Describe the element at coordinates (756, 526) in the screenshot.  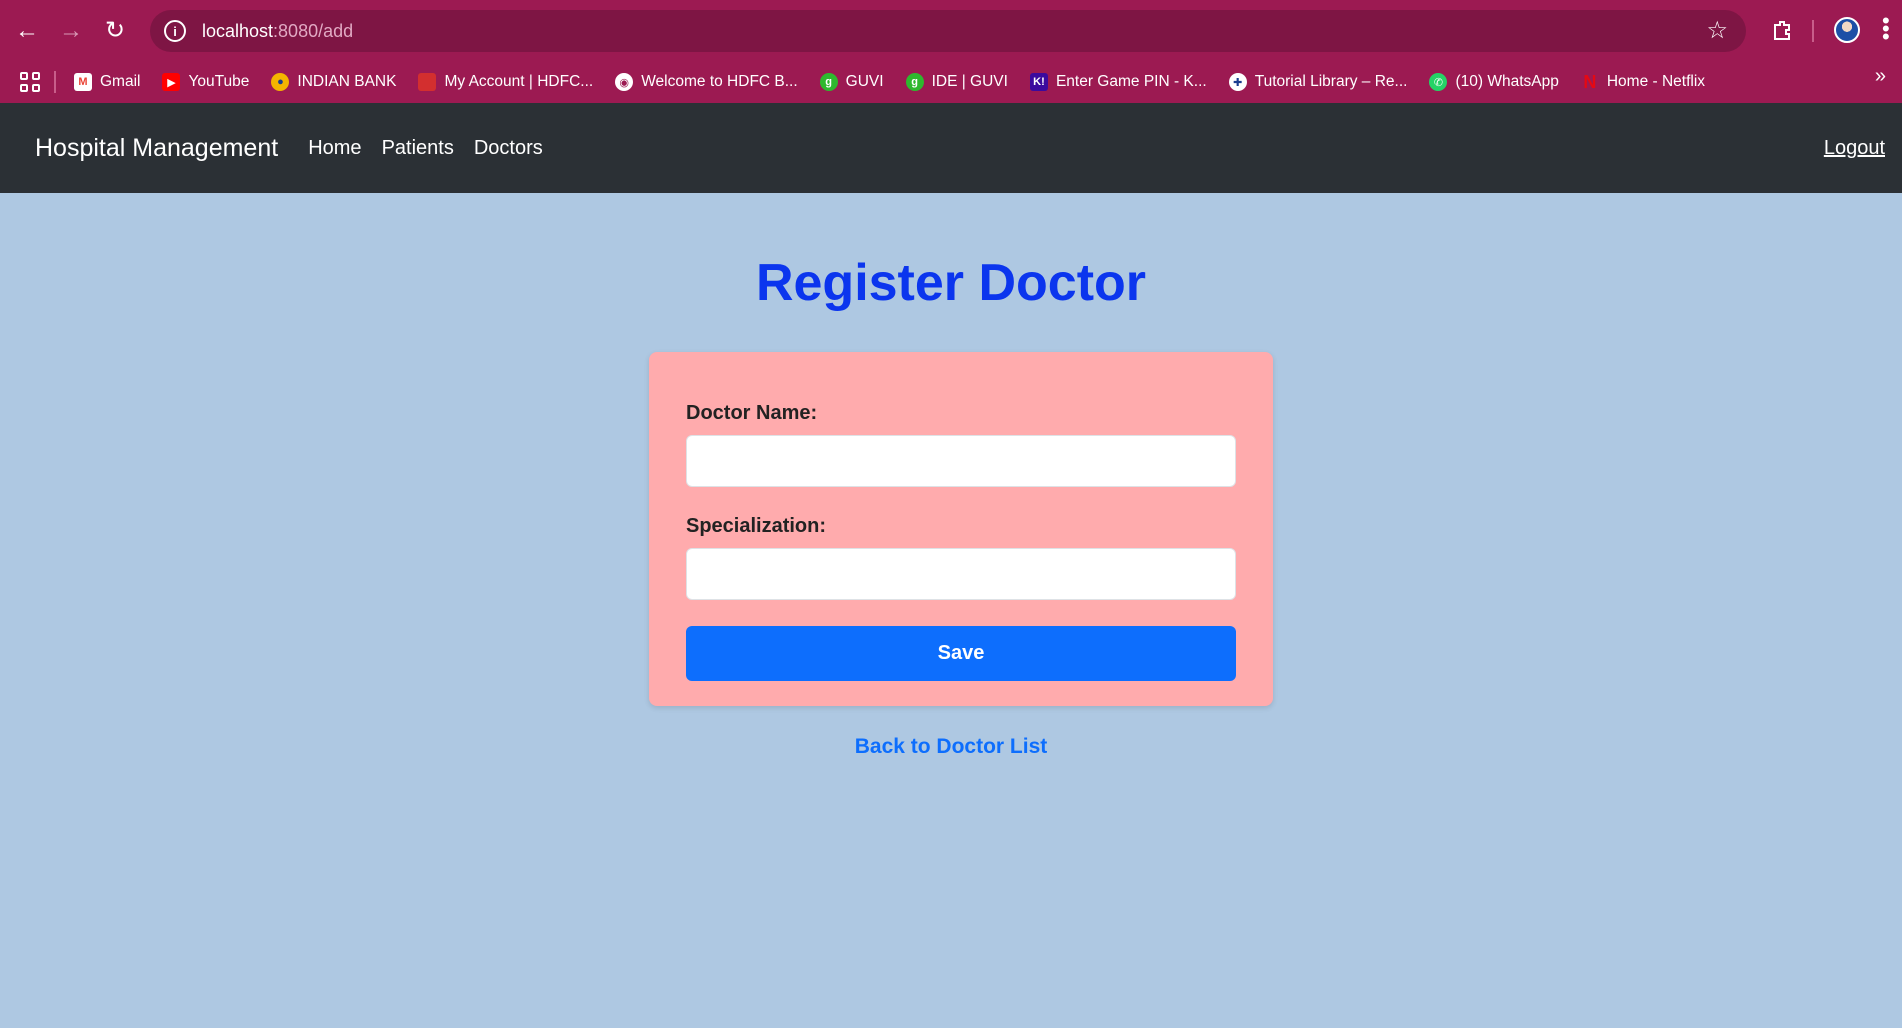
I see `specialization-label: Specialization:` at that location.